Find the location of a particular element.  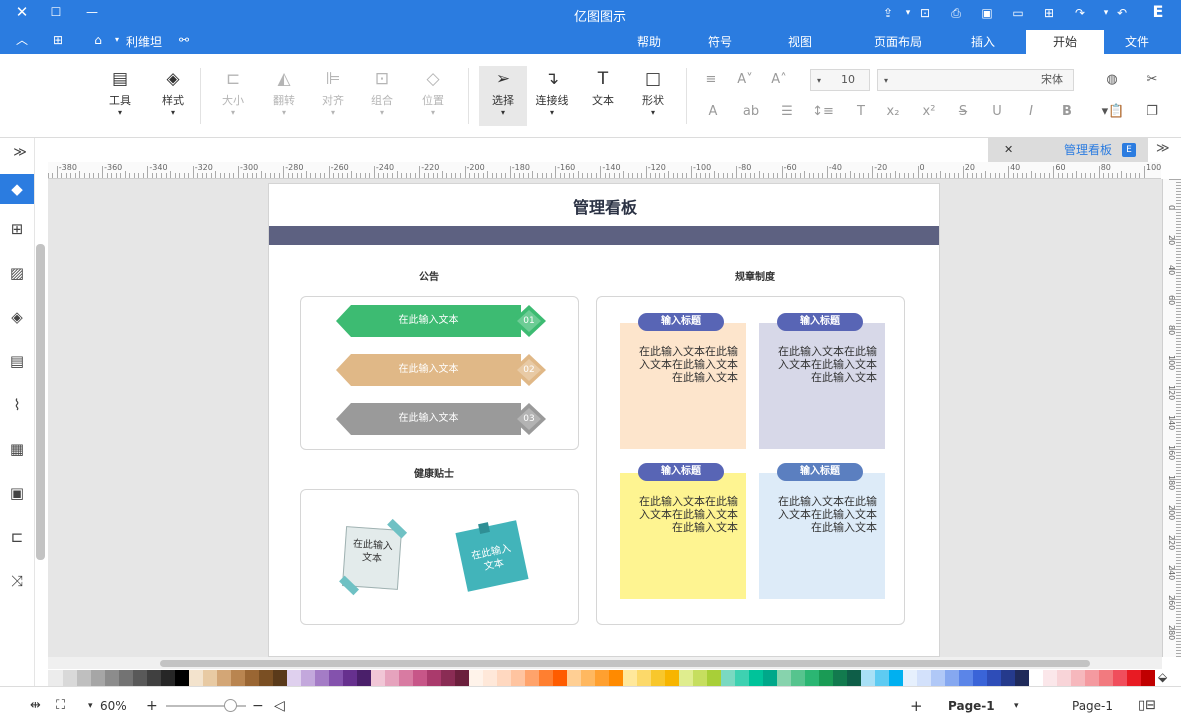

tab-view: 视图 is located at coordinates (800, 42).